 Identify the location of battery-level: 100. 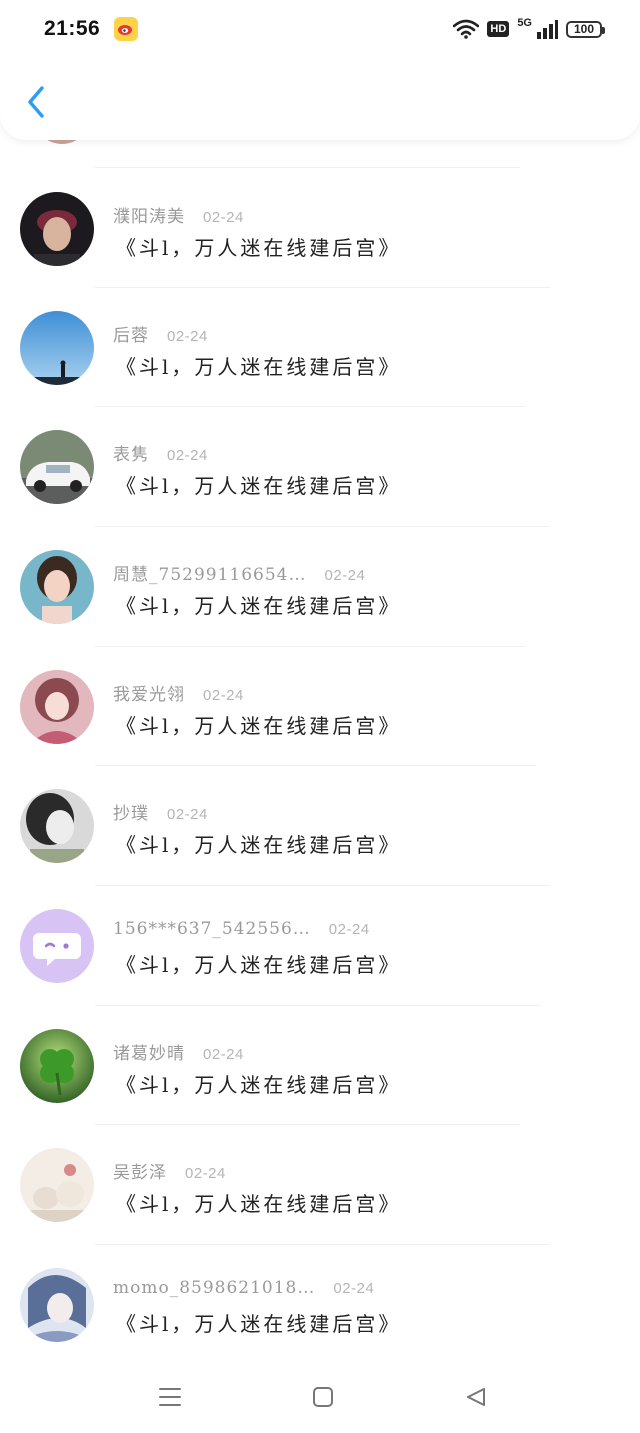
(584, 29).